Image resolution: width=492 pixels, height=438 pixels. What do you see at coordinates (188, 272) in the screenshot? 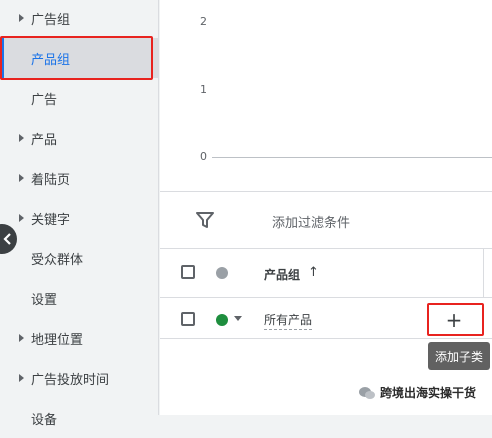
I see `select-all-checkbox` at bounding box center [188, 272].